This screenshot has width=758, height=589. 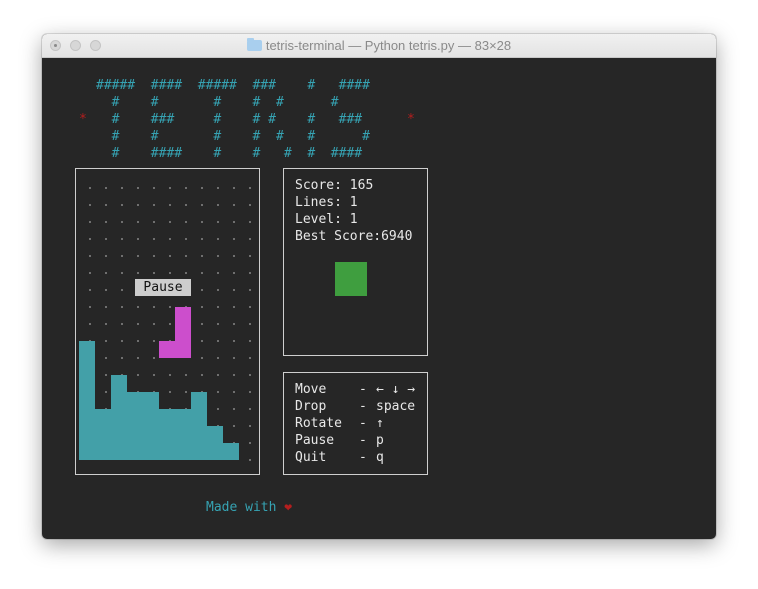 I want to click on logo-star-left: *, so click(x=83, y=119).